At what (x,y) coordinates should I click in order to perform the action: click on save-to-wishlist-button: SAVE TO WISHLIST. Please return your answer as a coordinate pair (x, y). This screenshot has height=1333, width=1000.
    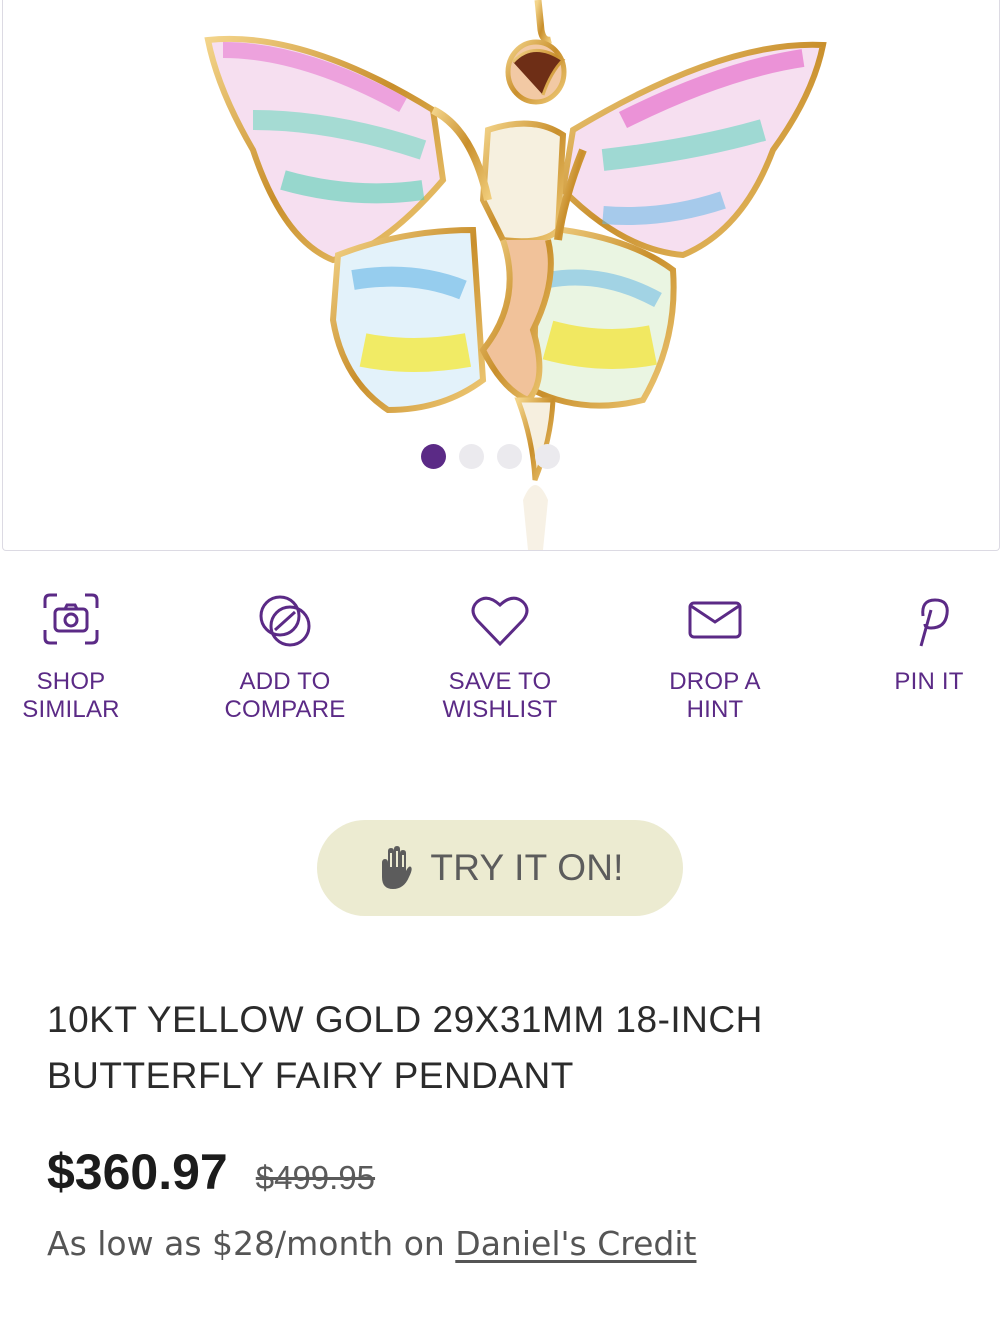
    Looking at the image, I should click on (500, 657).